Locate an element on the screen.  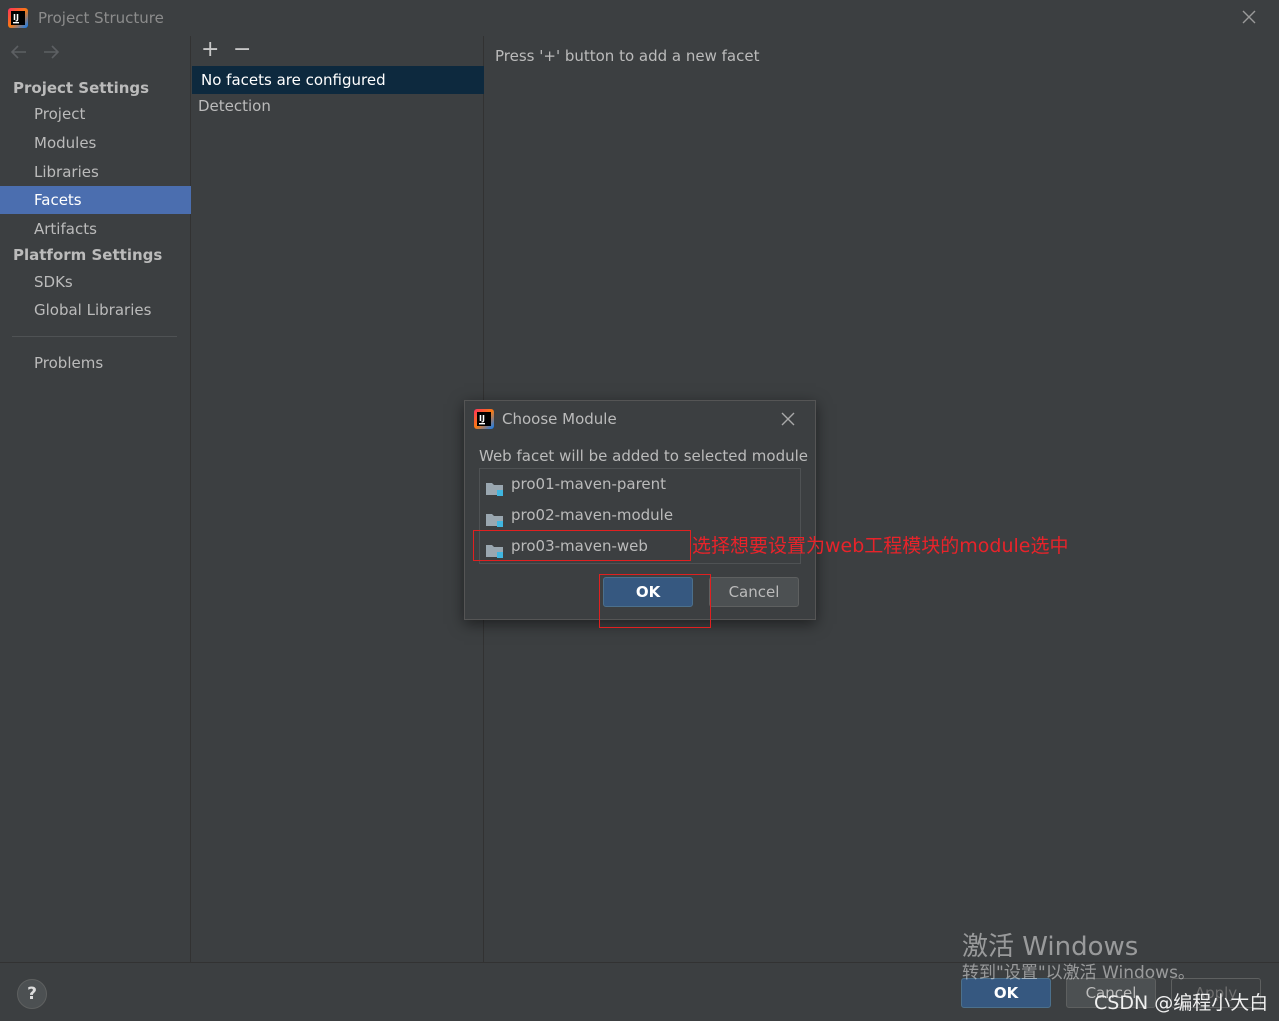
add-facet-hint: Press '+' button to add a new facet is located at coordinates (627, 56).